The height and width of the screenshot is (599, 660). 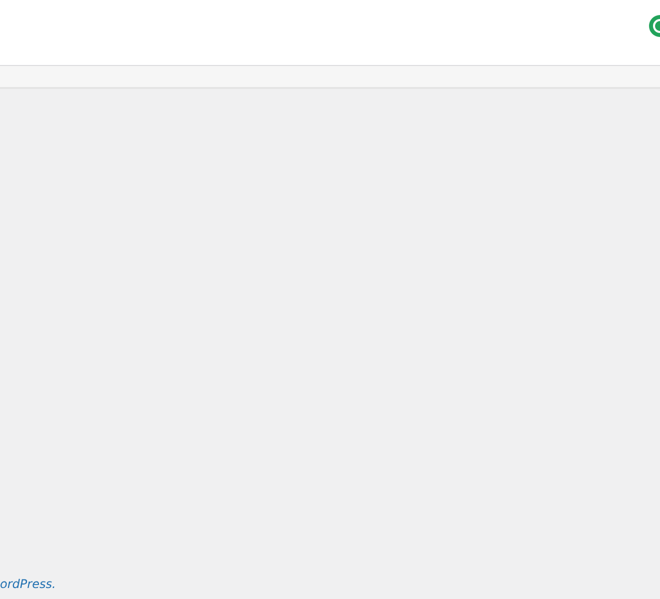 I want to click on circle-logo-icon, so click(x=654, y=26).